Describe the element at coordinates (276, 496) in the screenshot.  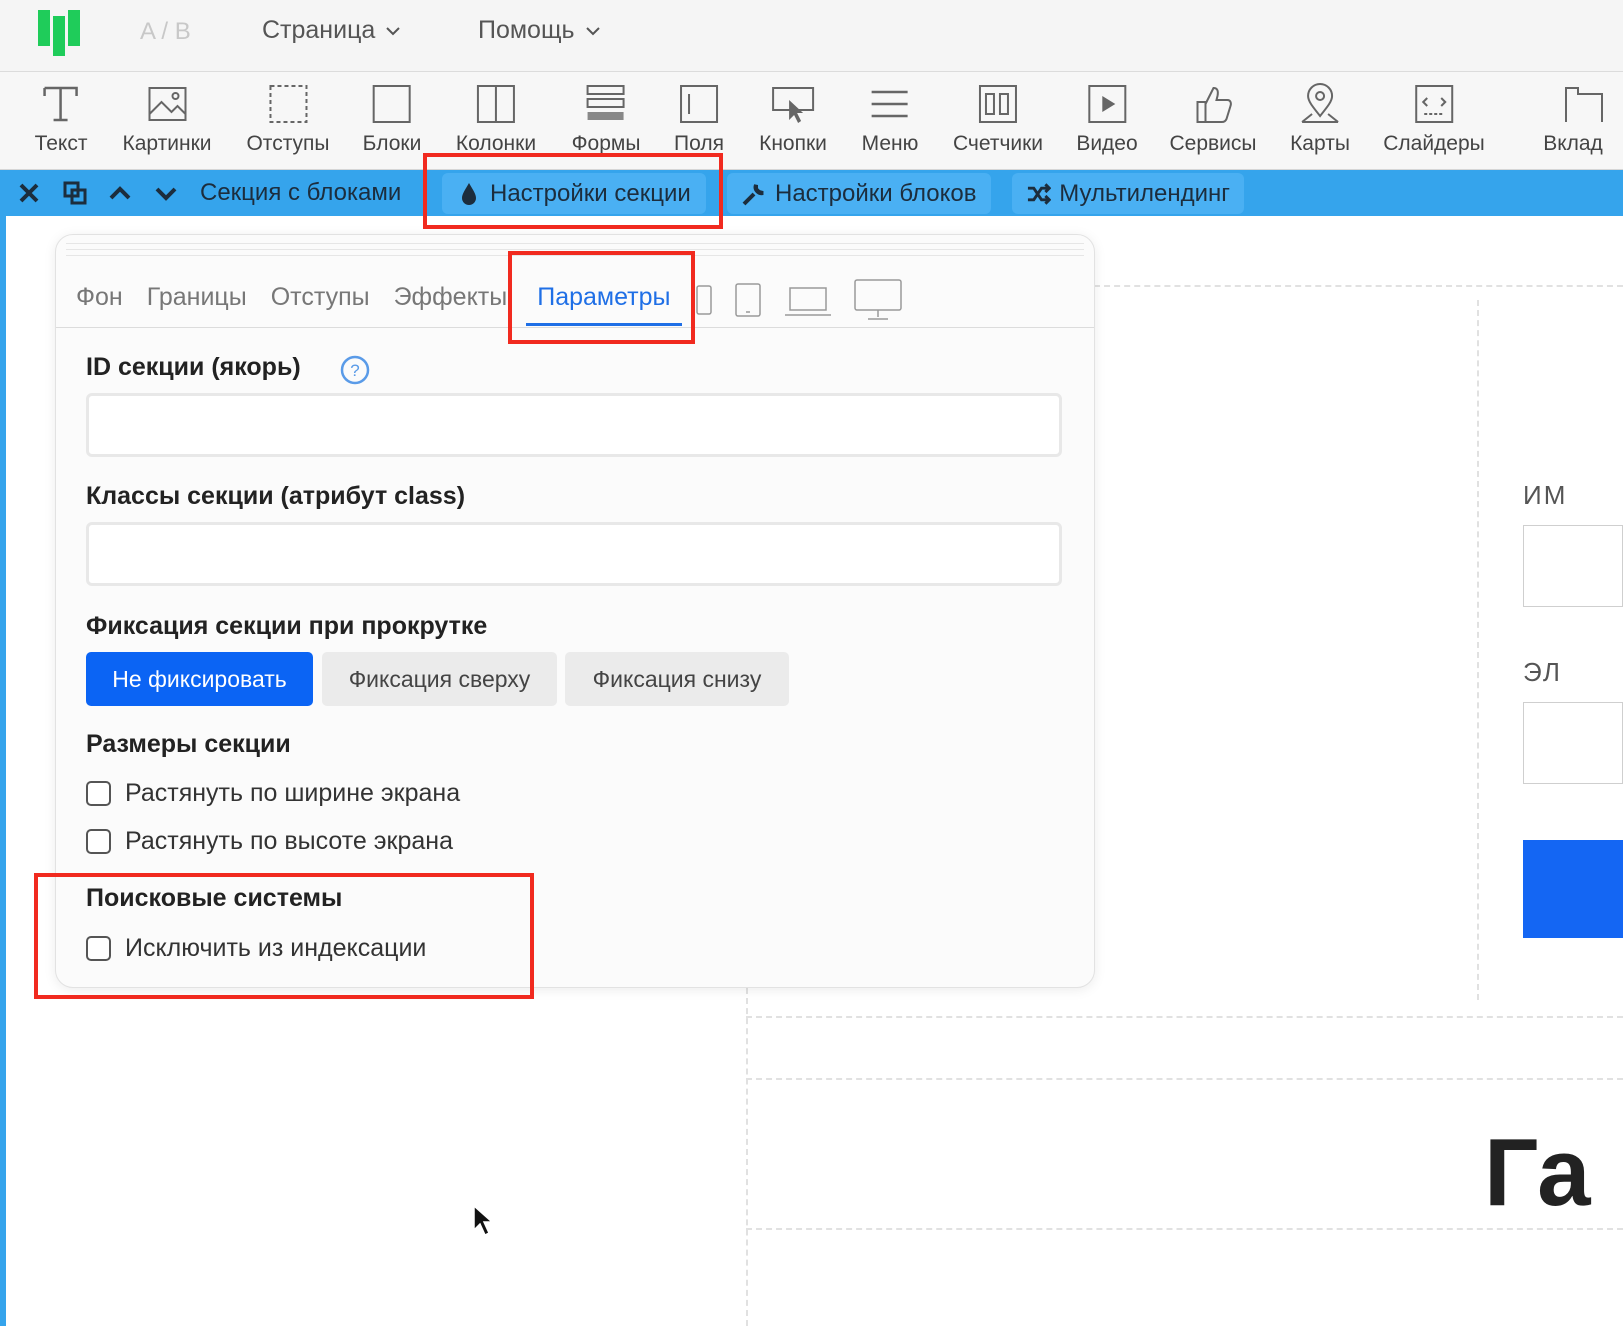
I see `section-classes-label: Классы секции (атрибут class)` at that location.